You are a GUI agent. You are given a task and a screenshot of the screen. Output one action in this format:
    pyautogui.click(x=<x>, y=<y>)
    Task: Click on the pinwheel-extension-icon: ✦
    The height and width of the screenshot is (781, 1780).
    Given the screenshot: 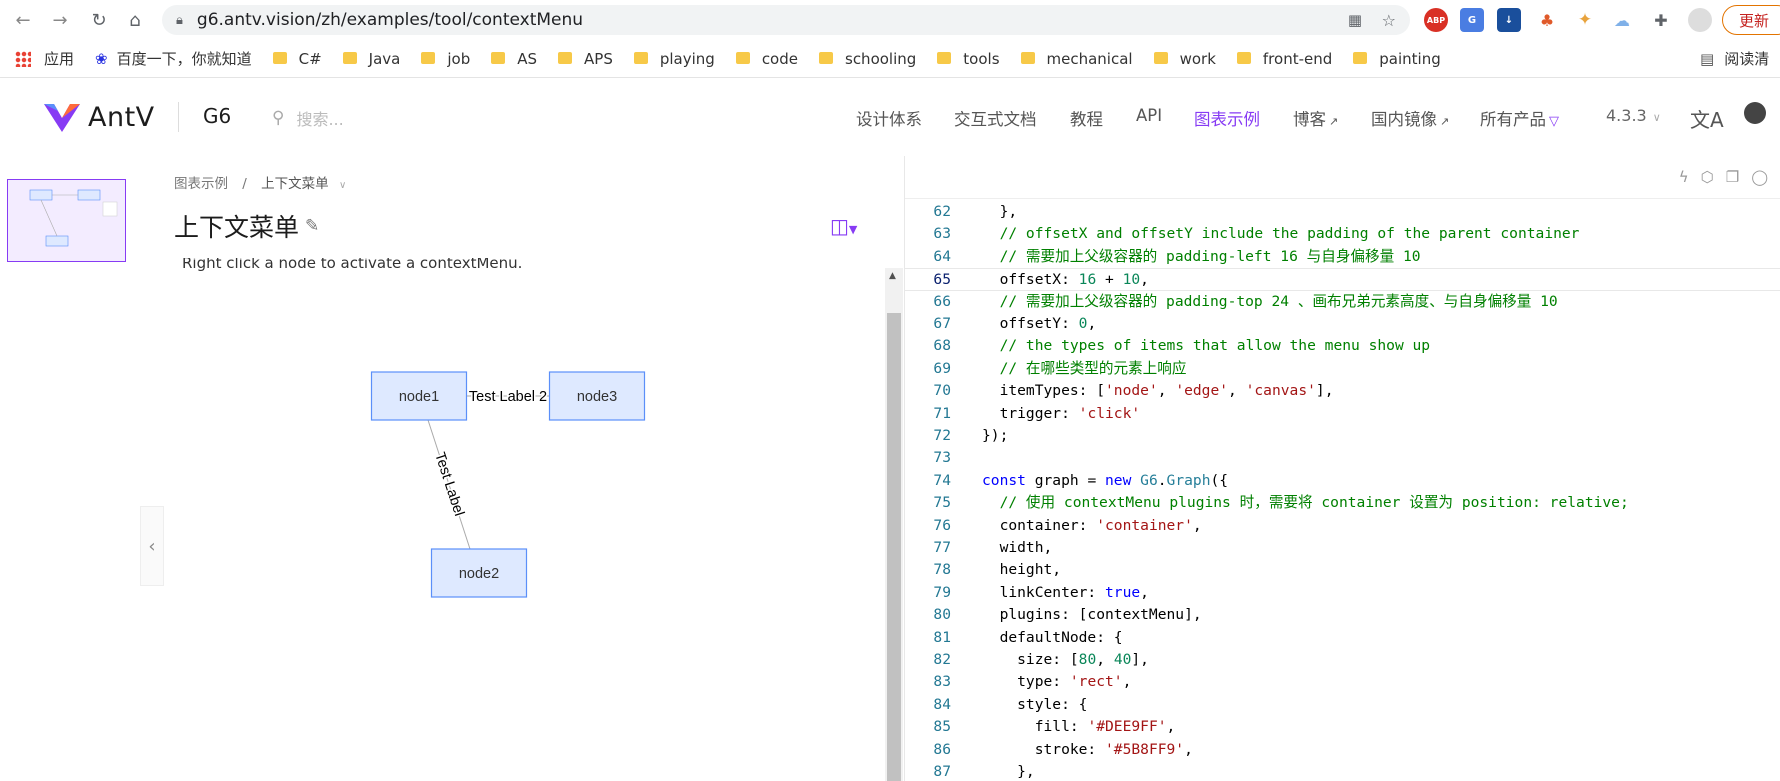 What is the action you would take?
    pyautogui.click(x=1585, y=20)
    